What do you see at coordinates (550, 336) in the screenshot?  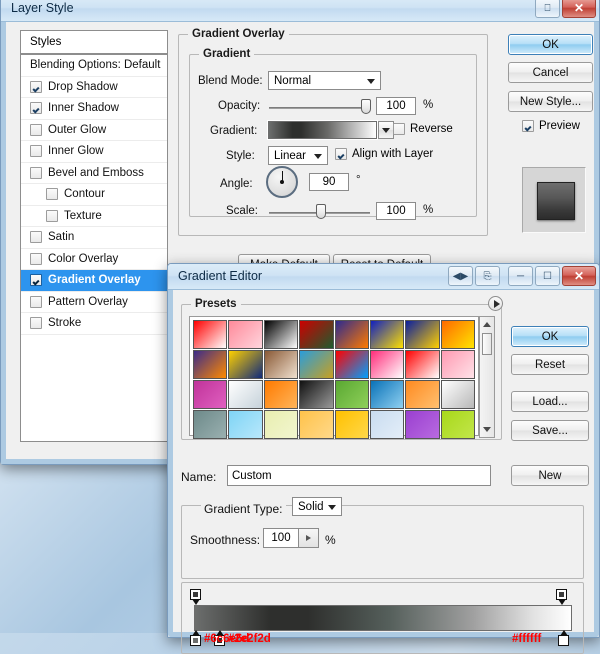 I see `gradient-editor-ok-button: OK` at bounding box center [550, 336].